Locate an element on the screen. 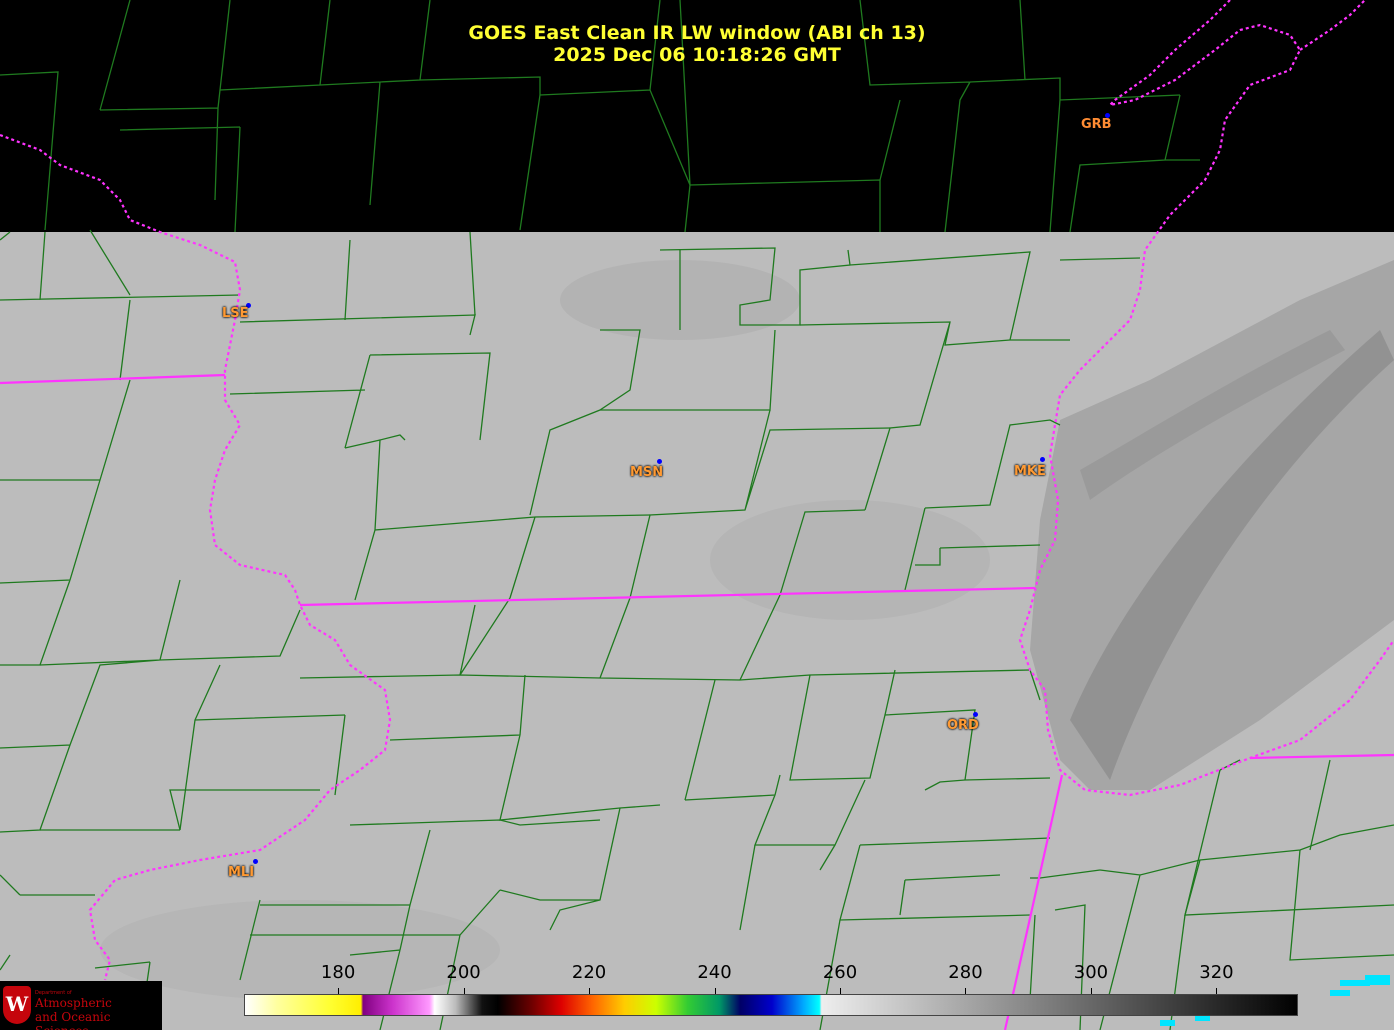 This screenshot has width=1394, height=1030. logo-line-1: Atmospheric is located at coordinates (73, 1003).